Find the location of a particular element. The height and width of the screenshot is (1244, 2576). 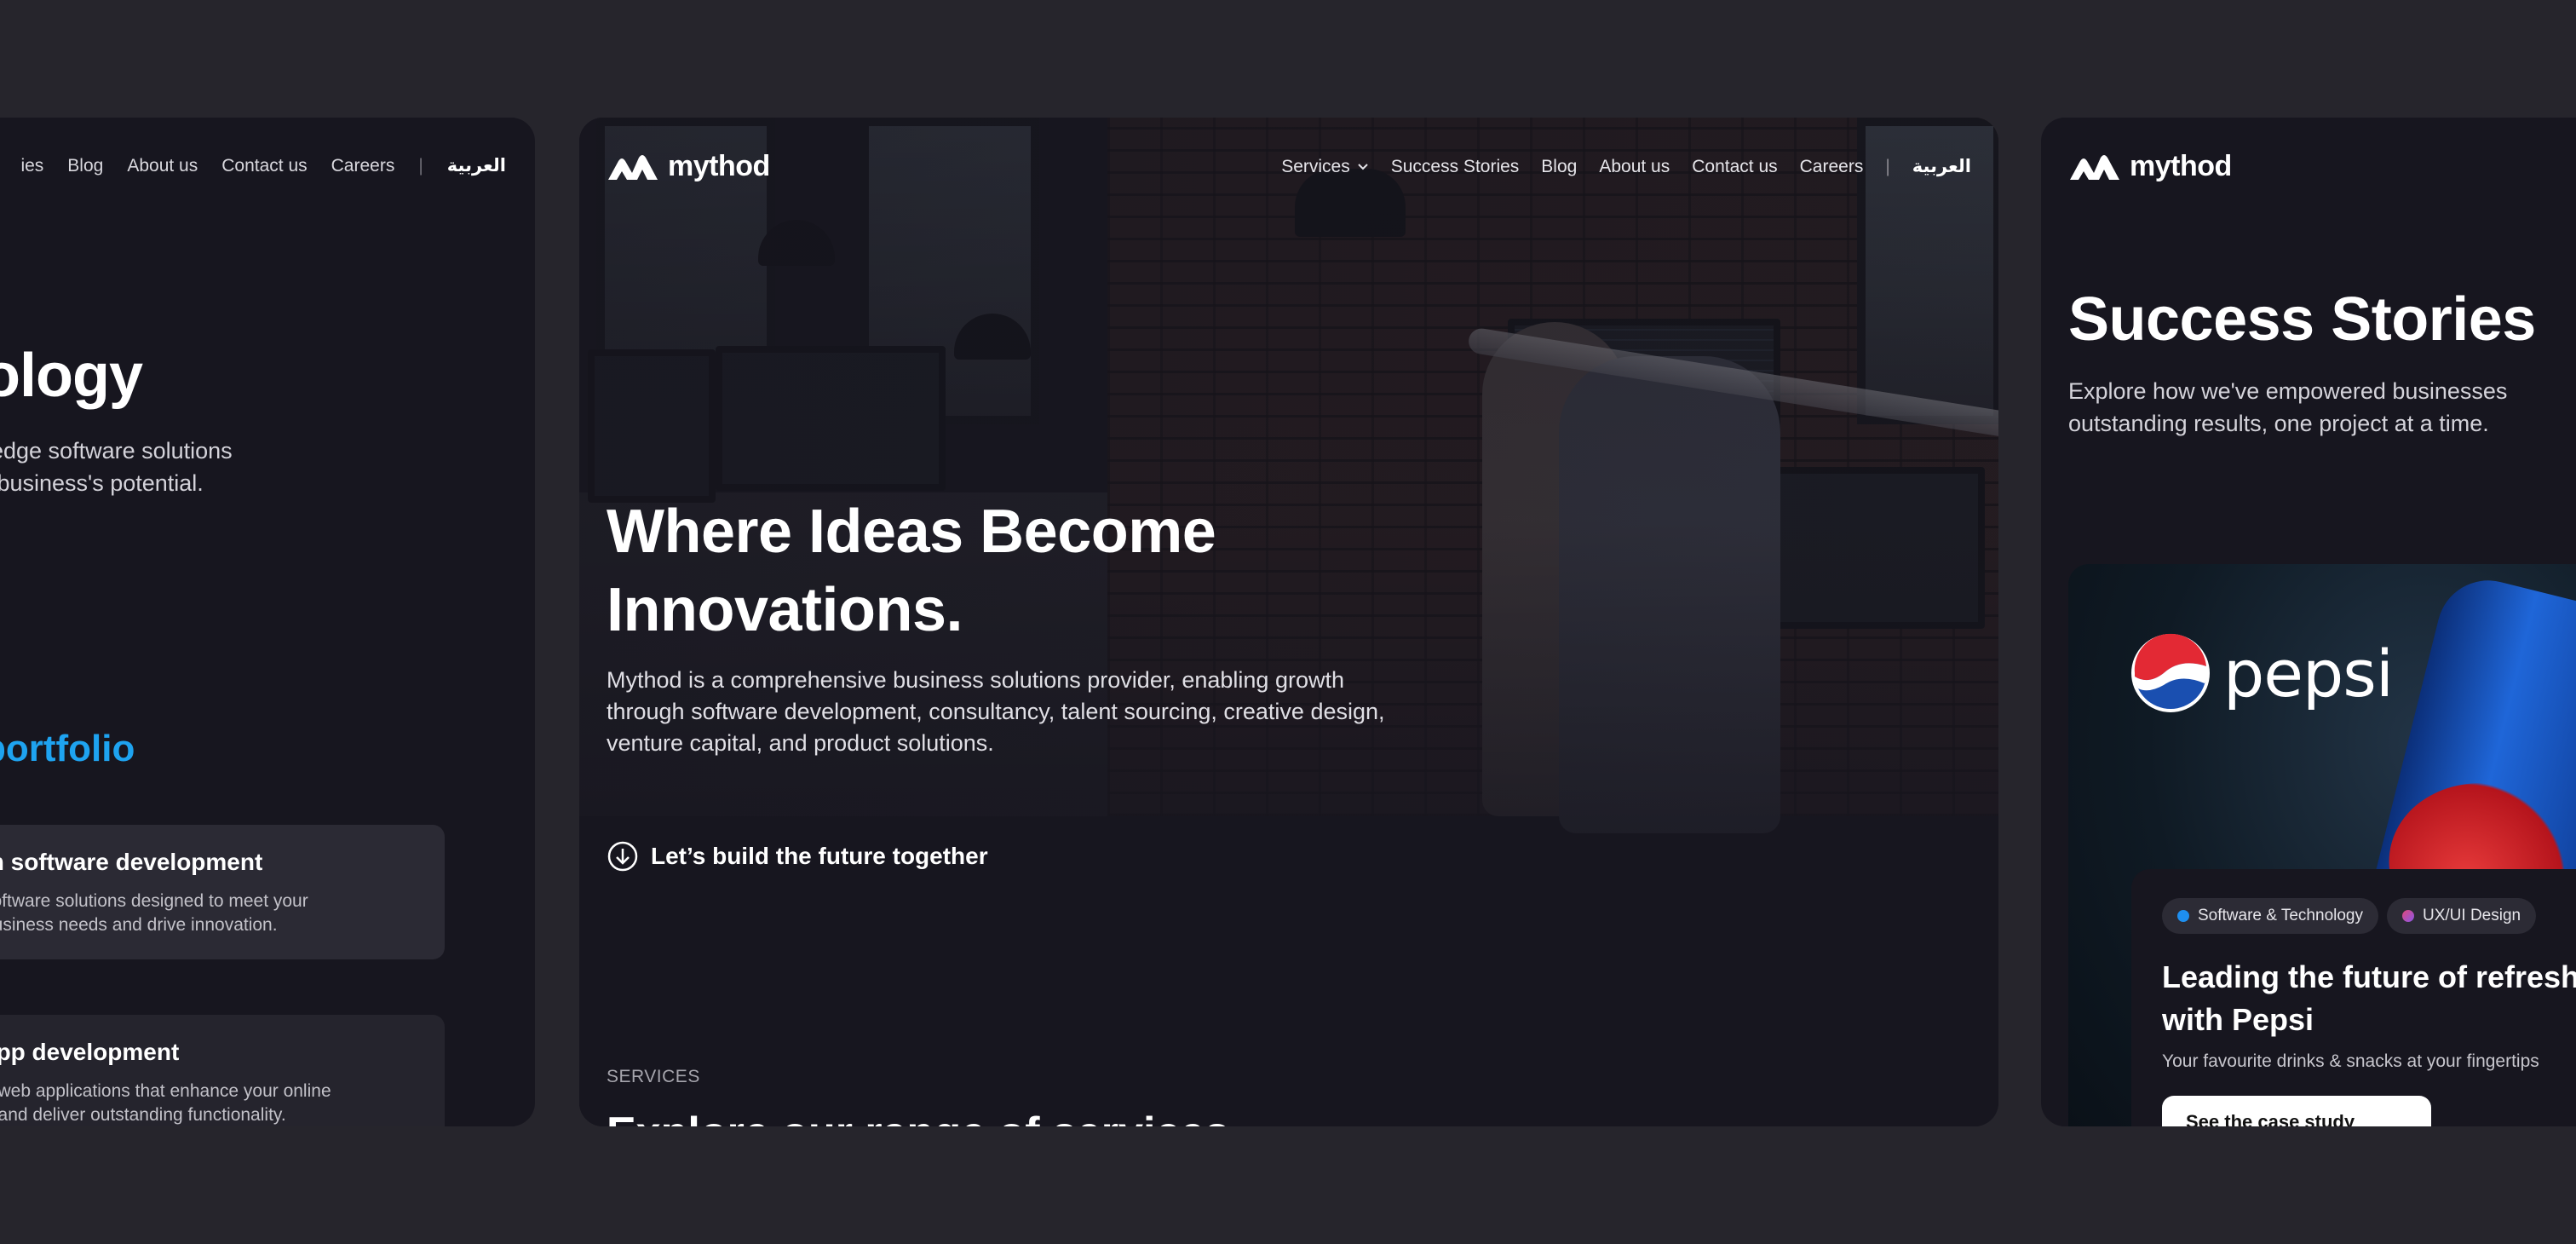

arrow-down-circle-icon is located at coordinates (623, 856).